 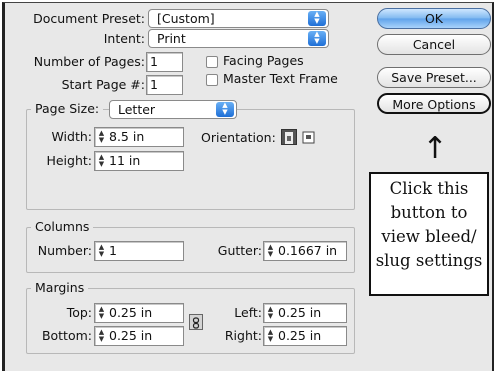 I want to click on start-page-label: Start Page #:, so click(x=103, y=84).